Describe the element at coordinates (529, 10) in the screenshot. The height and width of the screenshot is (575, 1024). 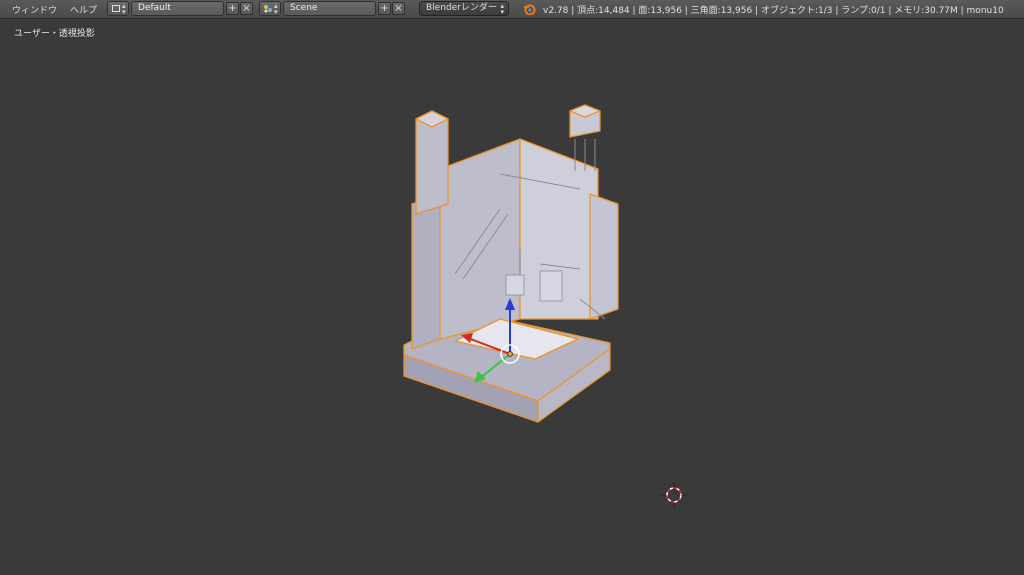
I see `blender-logo-icon` at that location.